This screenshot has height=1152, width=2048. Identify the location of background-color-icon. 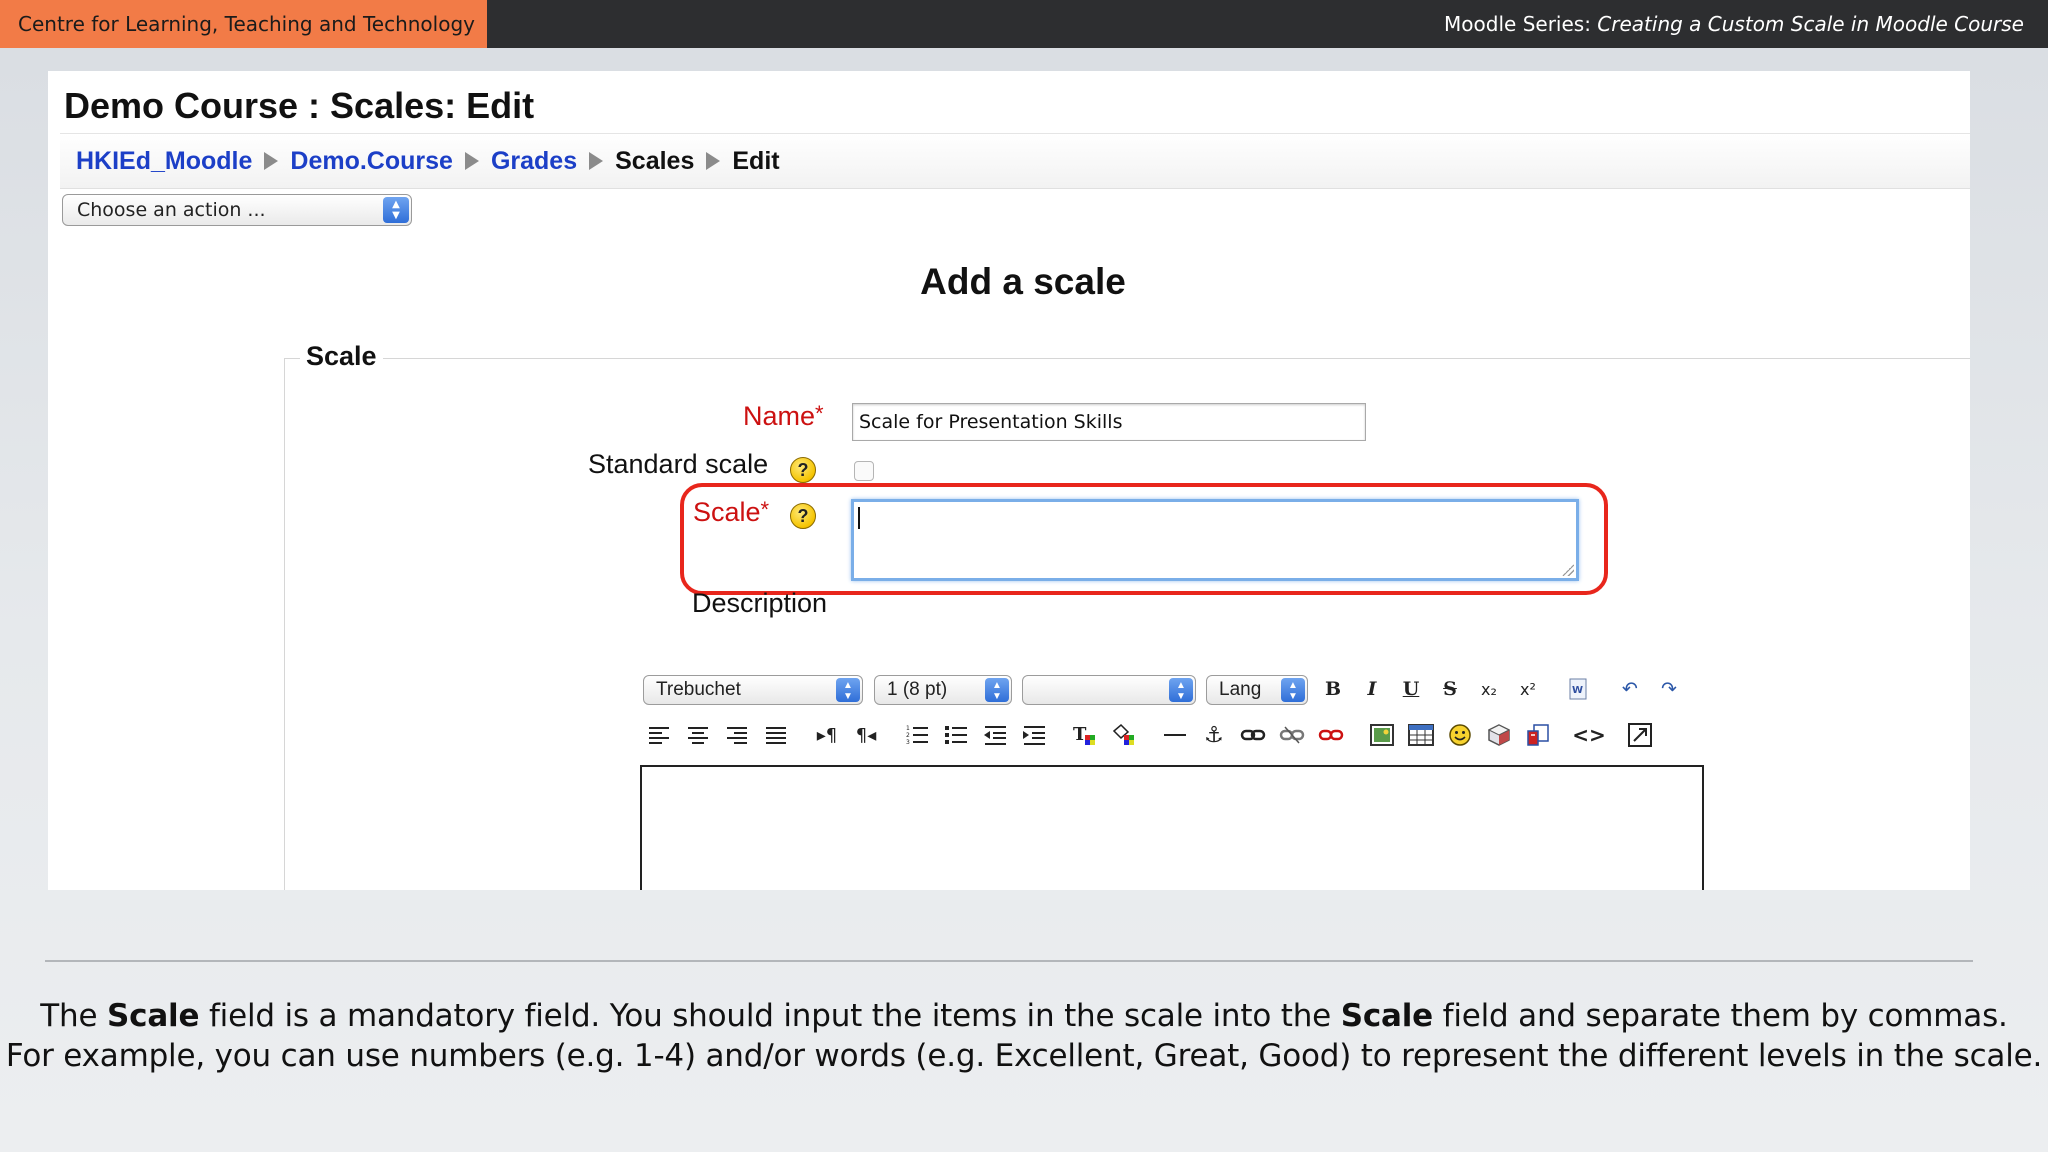
(1124, 735).